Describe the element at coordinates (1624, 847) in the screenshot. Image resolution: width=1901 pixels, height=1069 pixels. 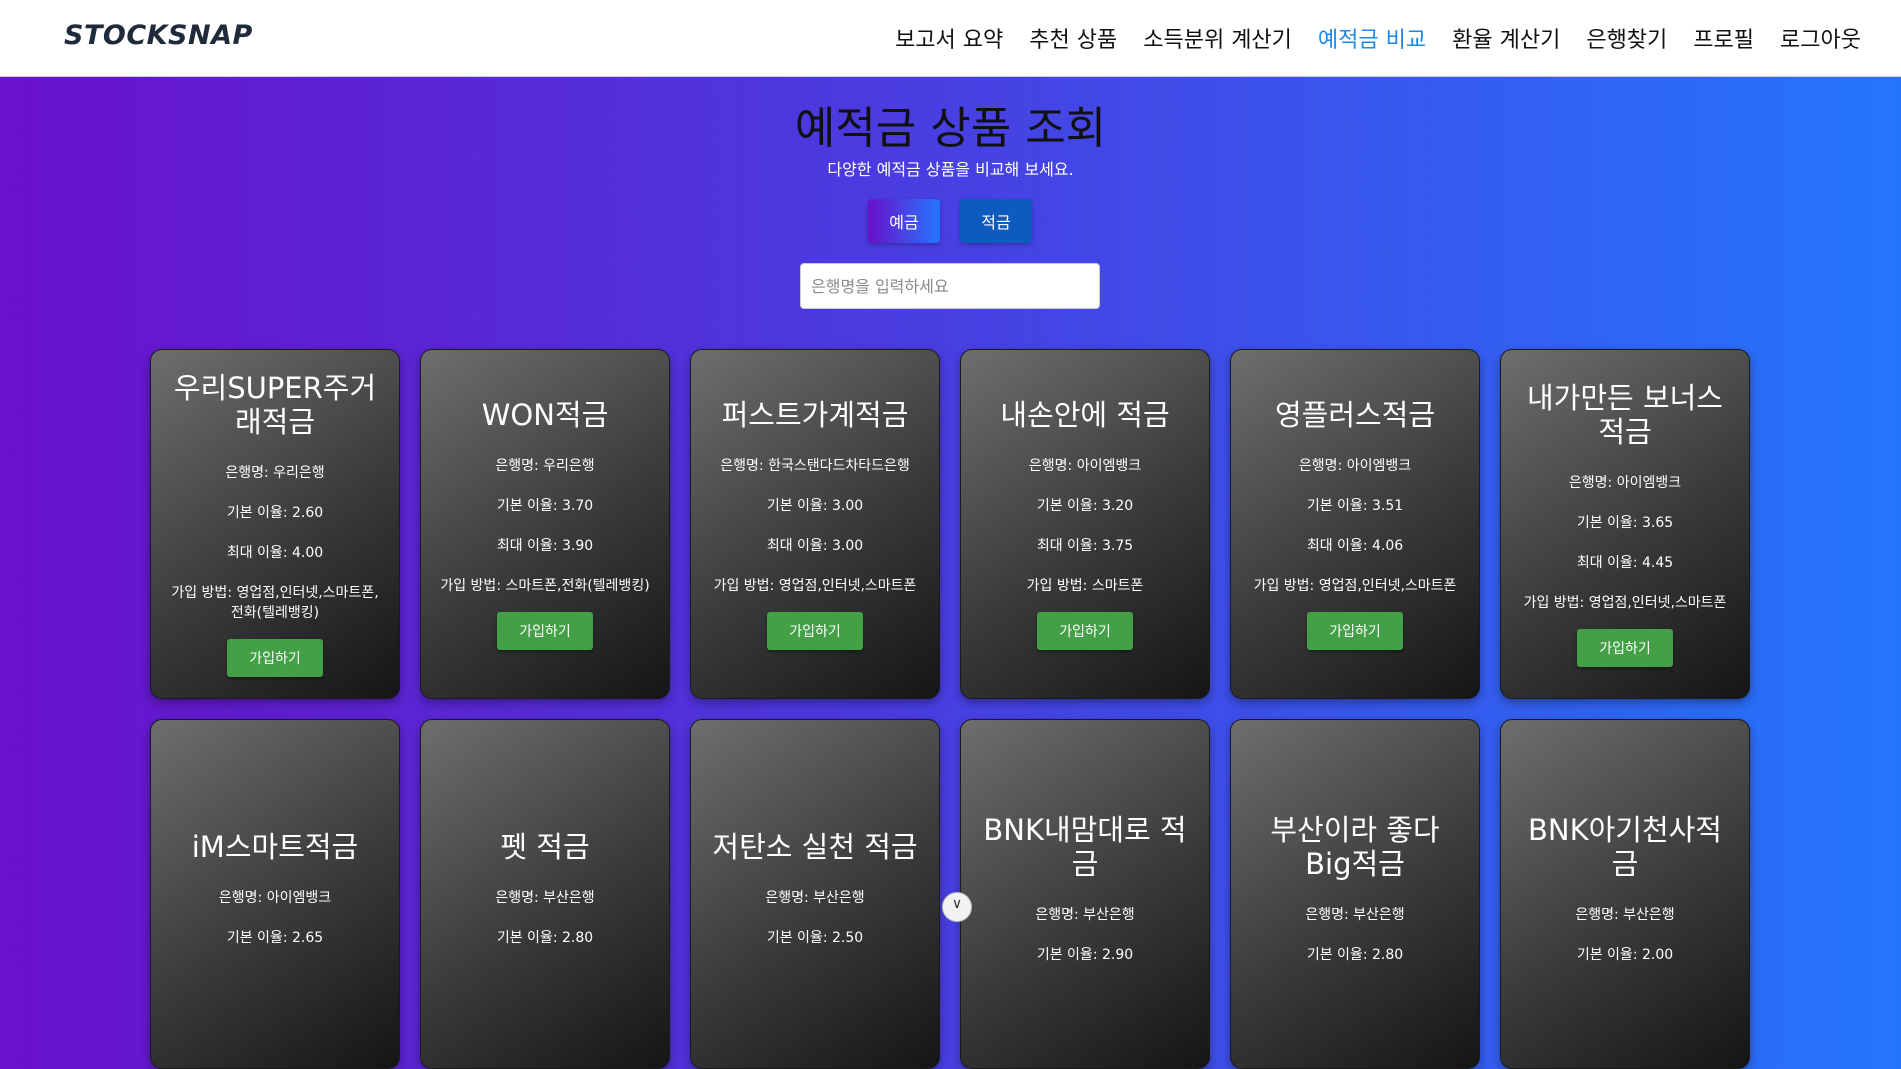
I see `product-name: BNK아기천사적금` at that location.